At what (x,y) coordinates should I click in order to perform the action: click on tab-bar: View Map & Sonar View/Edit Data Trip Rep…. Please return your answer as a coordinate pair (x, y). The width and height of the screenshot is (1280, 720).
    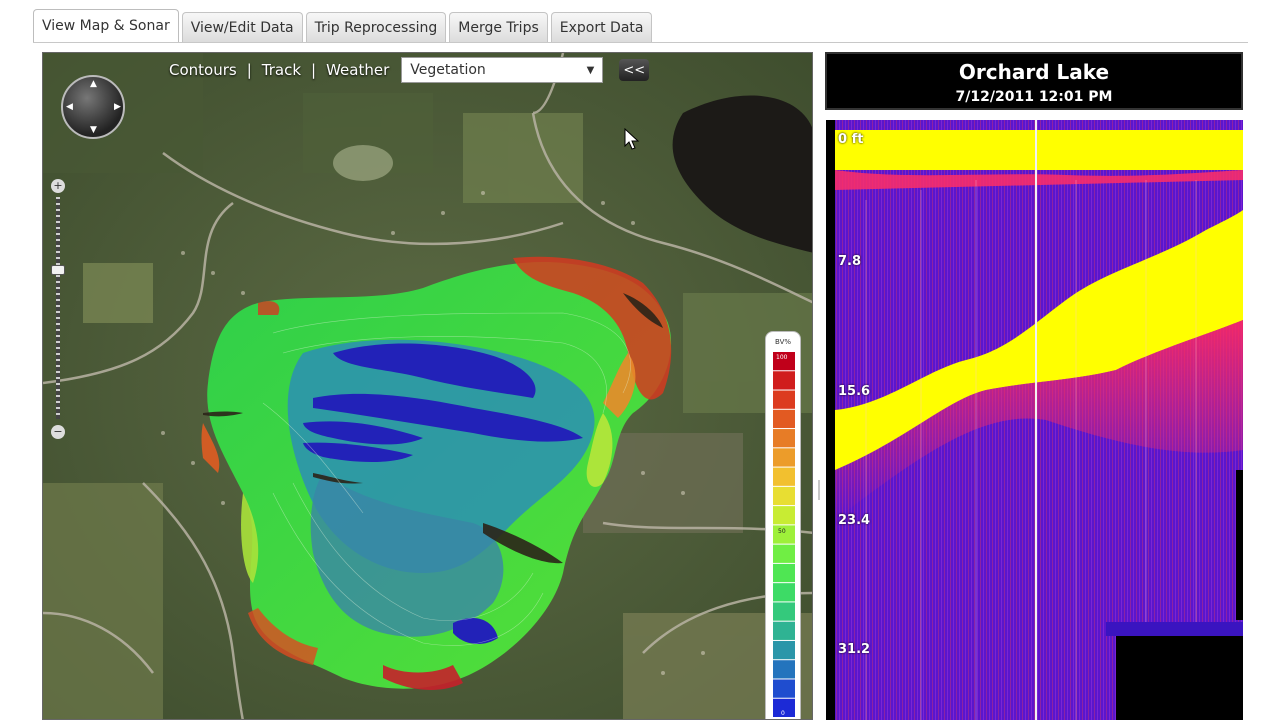
    Looking at the image, I should click on (343, 25).